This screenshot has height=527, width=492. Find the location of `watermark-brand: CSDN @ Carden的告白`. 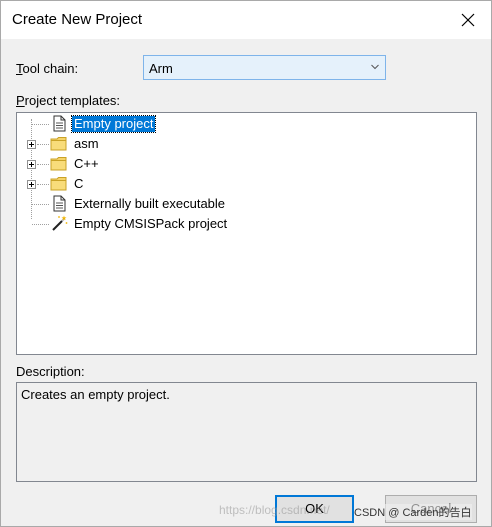

watermark-brand: CSDN @ Carden的告白 is located at coordinates (413, 512).